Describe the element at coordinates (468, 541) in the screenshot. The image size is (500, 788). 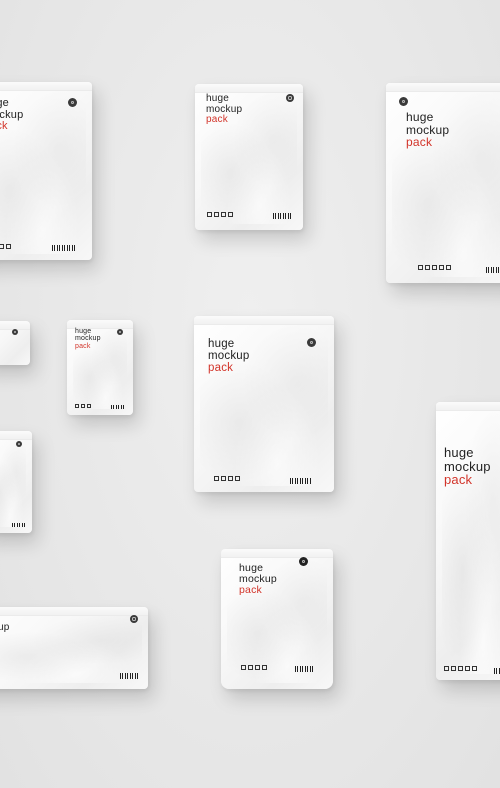
I see `carton-right: huge mockup pack` at that location.